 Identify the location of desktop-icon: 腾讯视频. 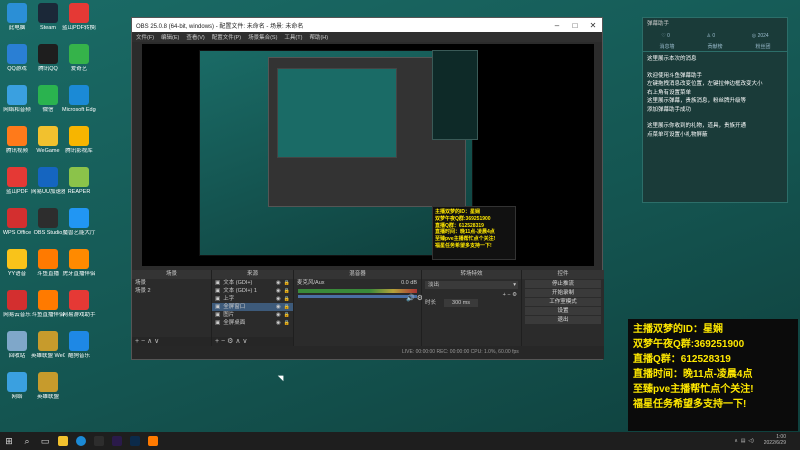
(17, 140).